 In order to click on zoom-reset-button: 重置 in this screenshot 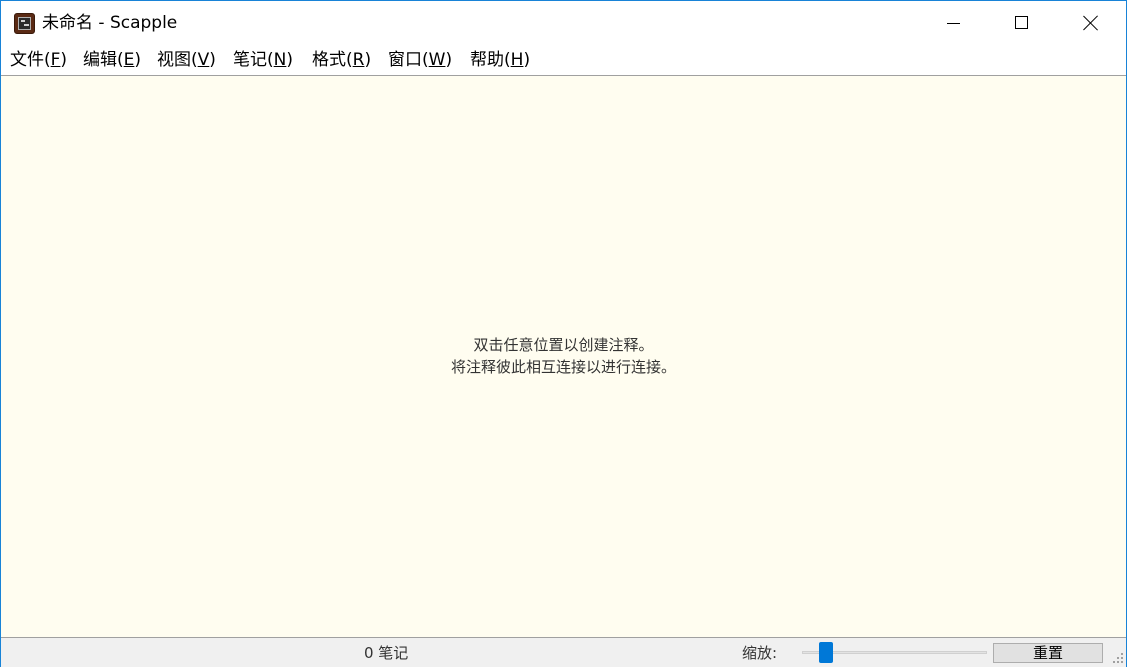, I will do `click(1048, 653)`.